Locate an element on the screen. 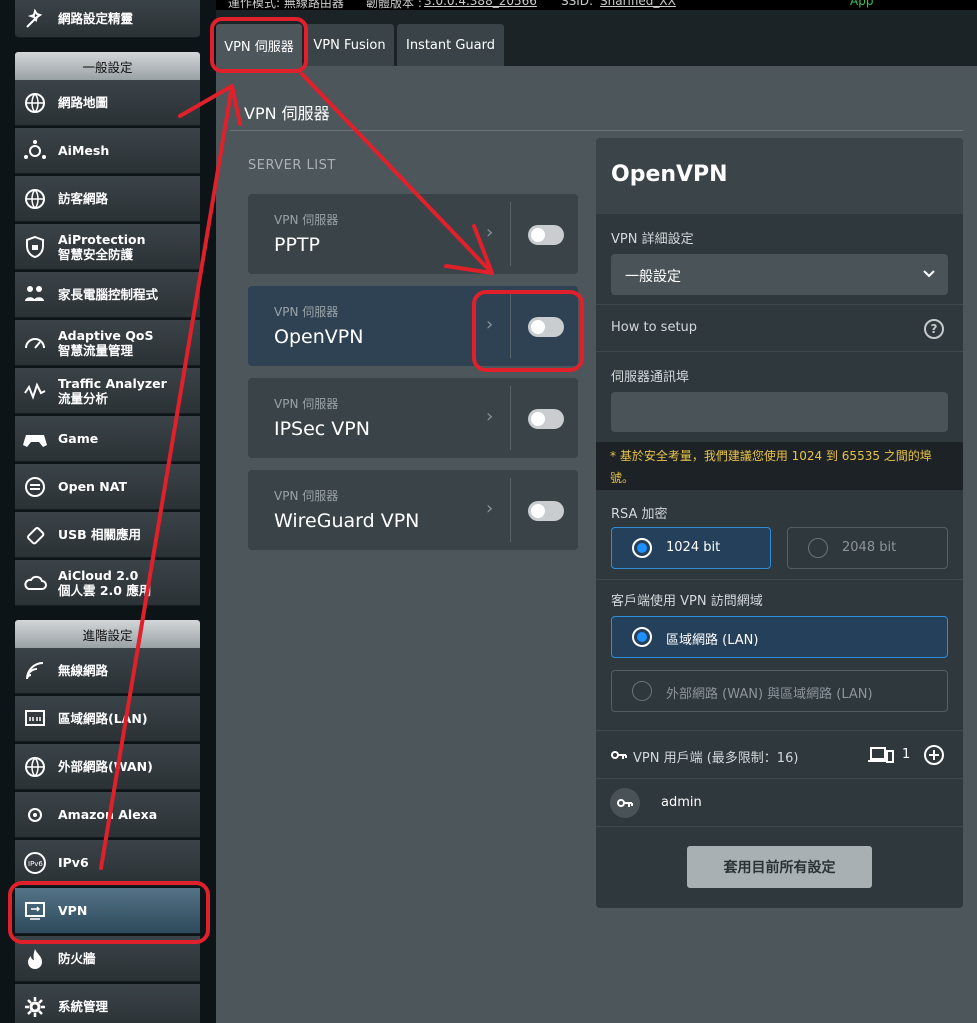  label-line: AiMesh is located at coordinates (84, 150).